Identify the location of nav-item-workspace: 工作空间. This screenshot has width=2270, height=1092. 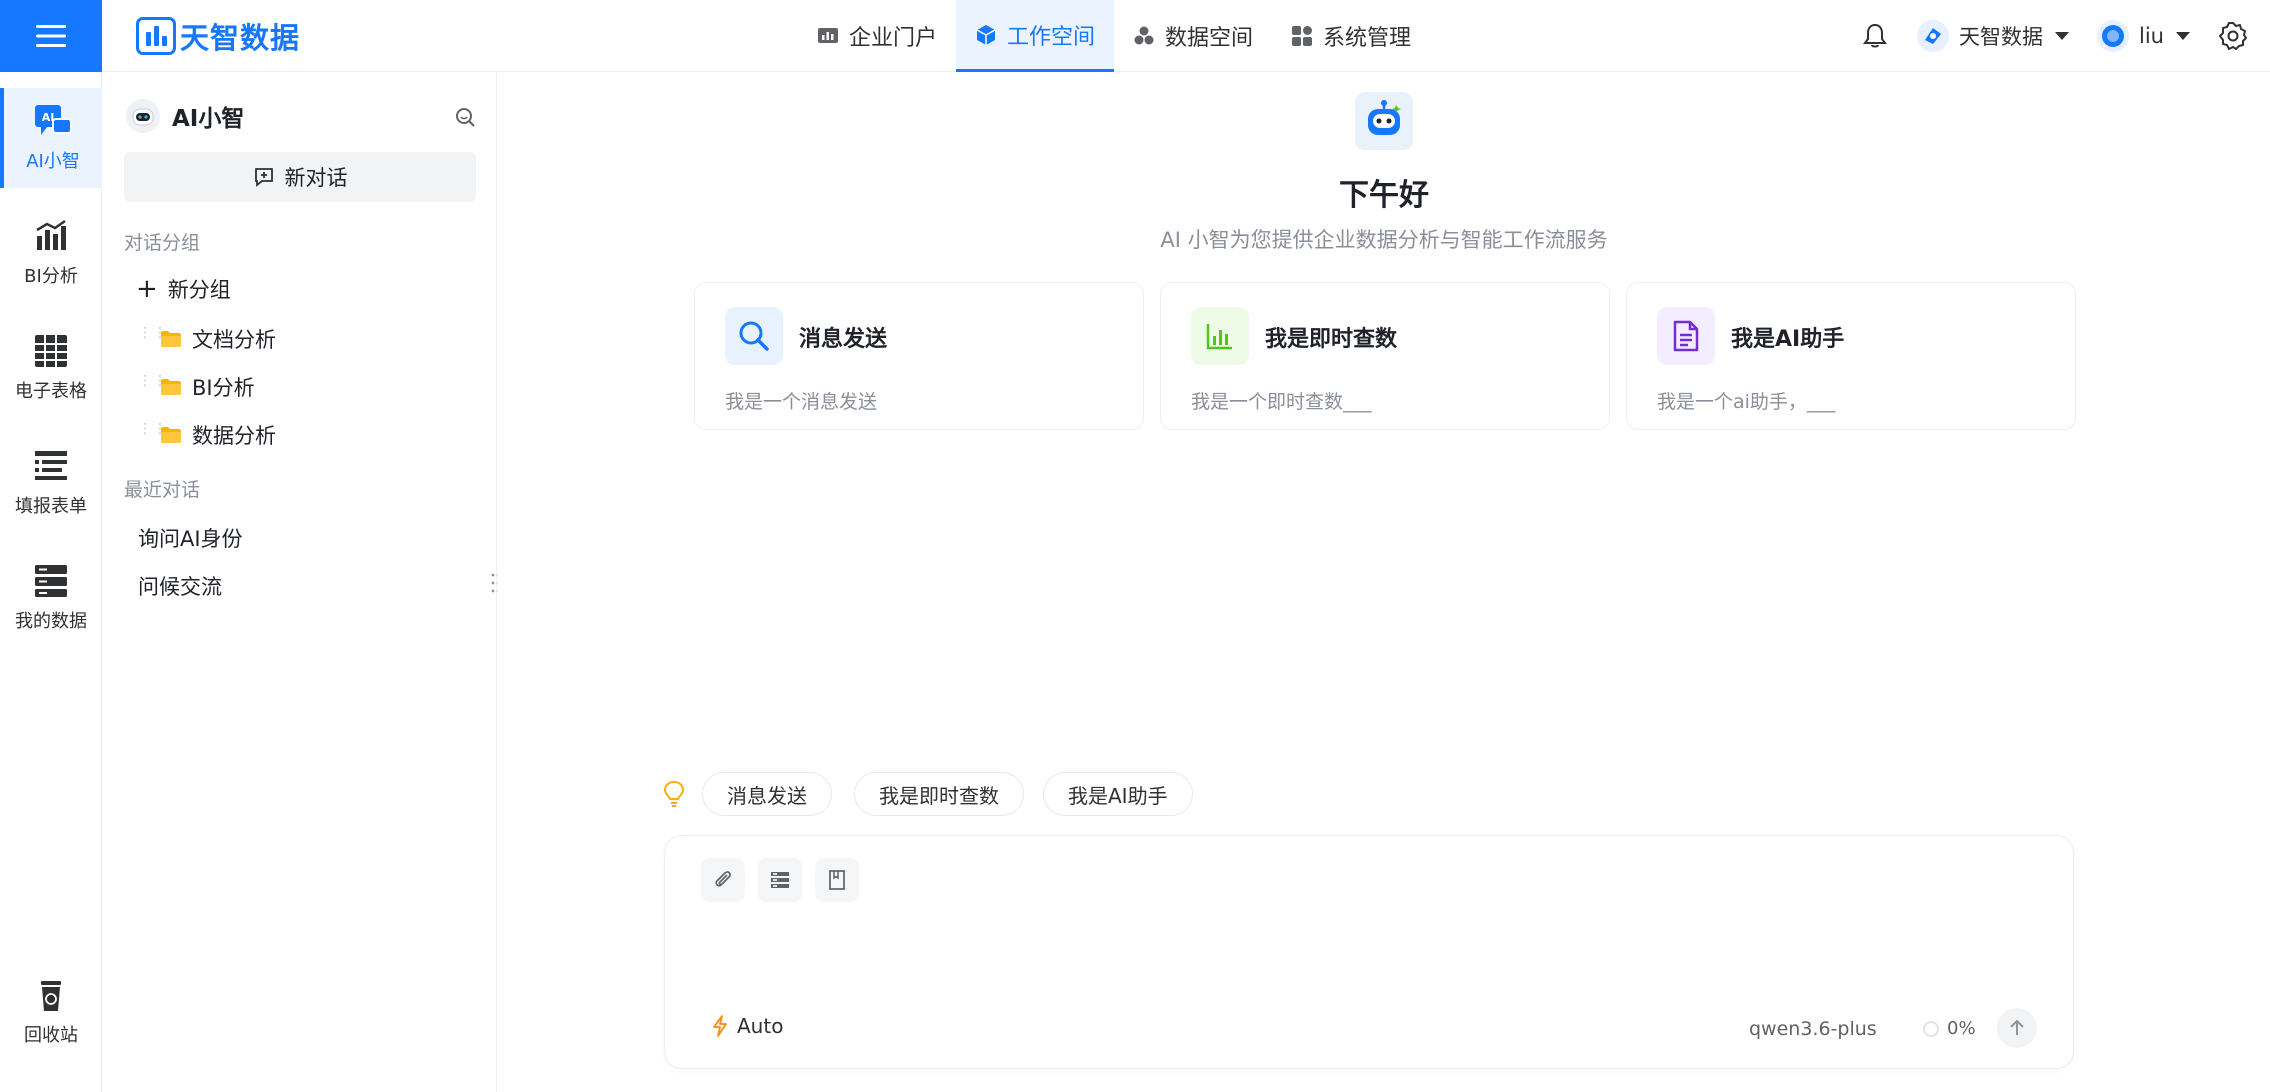
(1035, 36).